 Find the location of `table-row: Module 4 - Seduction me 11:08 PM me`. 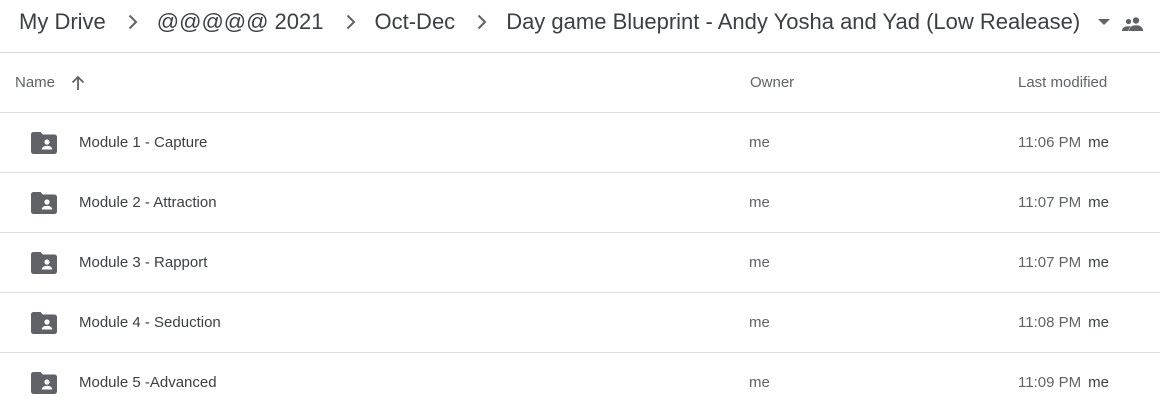

table-row: Module 4 - Seduction me 11:08 PM me is located at coordinates (580, 322).